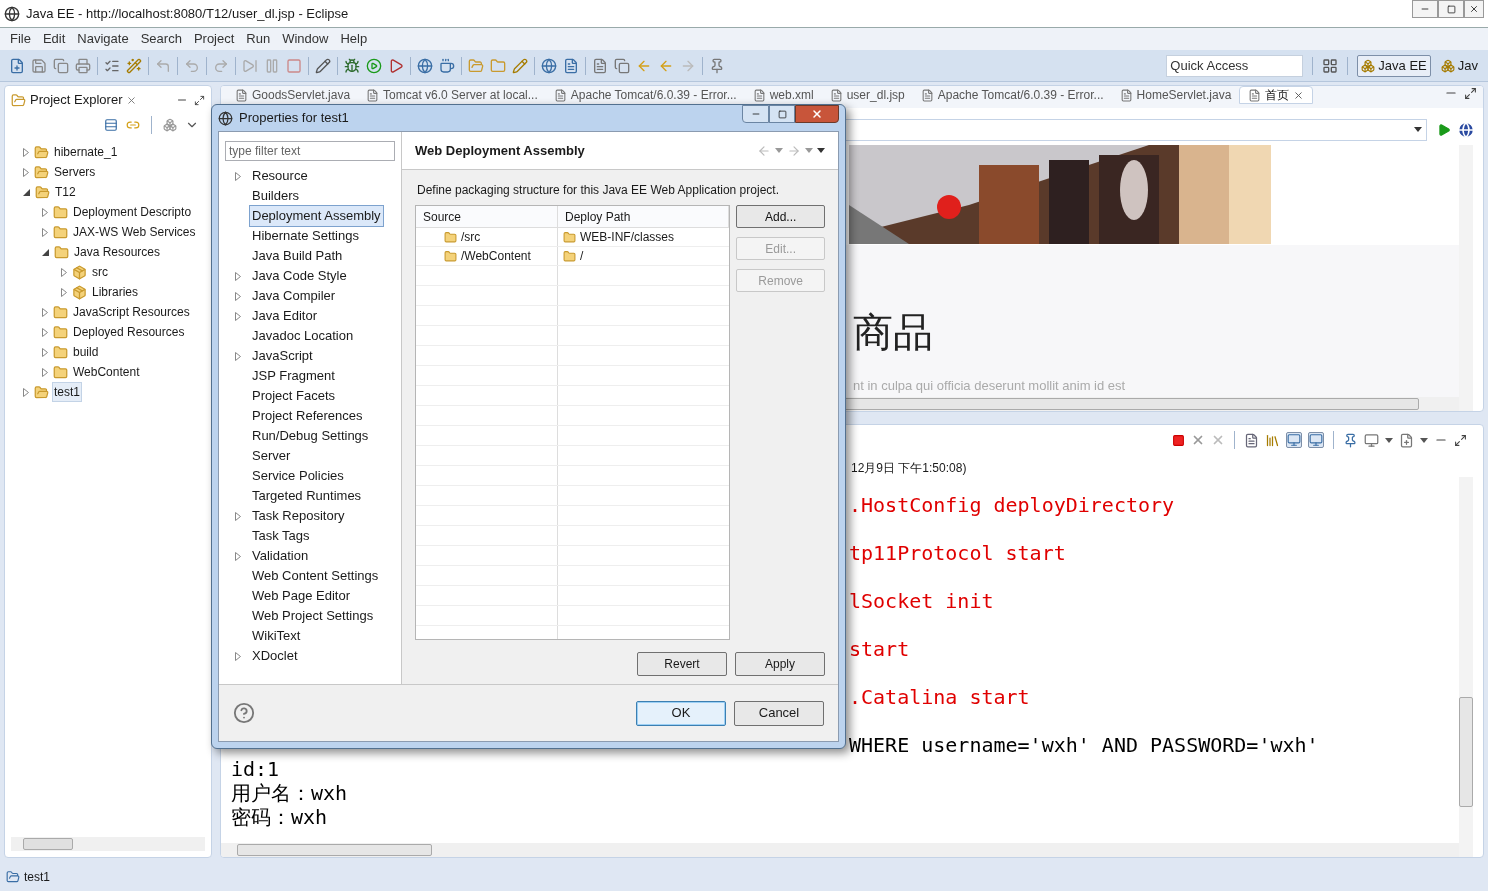 This screenshot has width=1488, height=891. Describe the element at coordinates (500, 150) in the screenshot. I see `page-title: Web Deployment Assembly` at that location.